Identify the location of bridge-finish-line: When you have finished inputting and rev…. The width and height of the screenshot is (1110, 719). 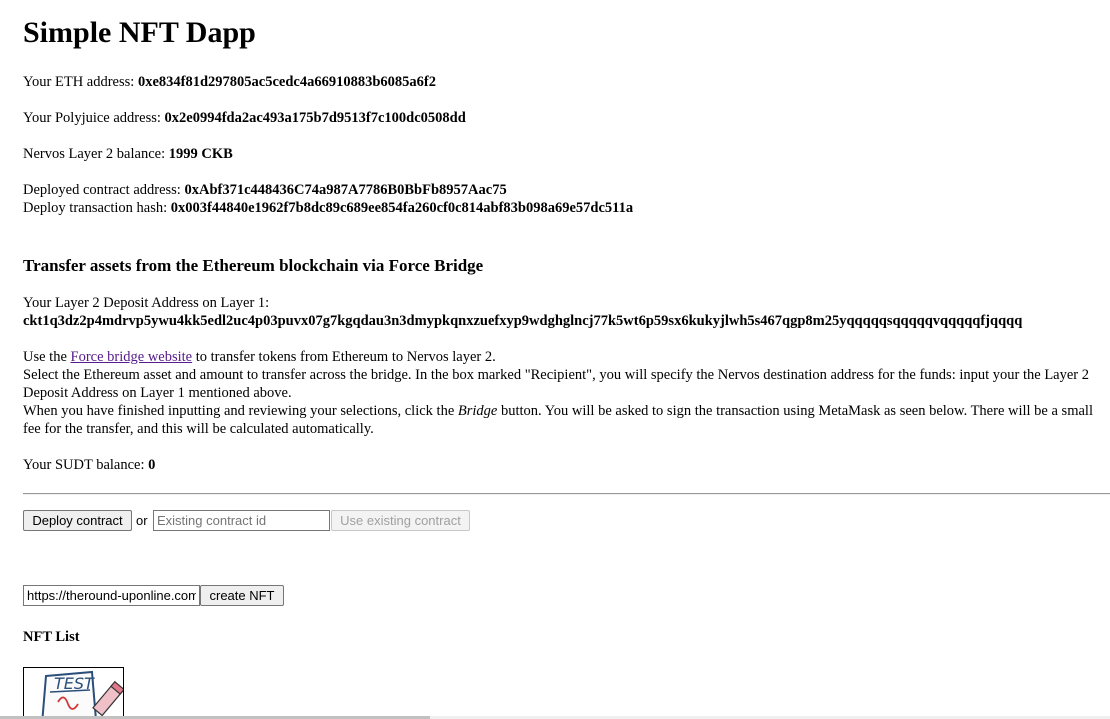
(566, 420).